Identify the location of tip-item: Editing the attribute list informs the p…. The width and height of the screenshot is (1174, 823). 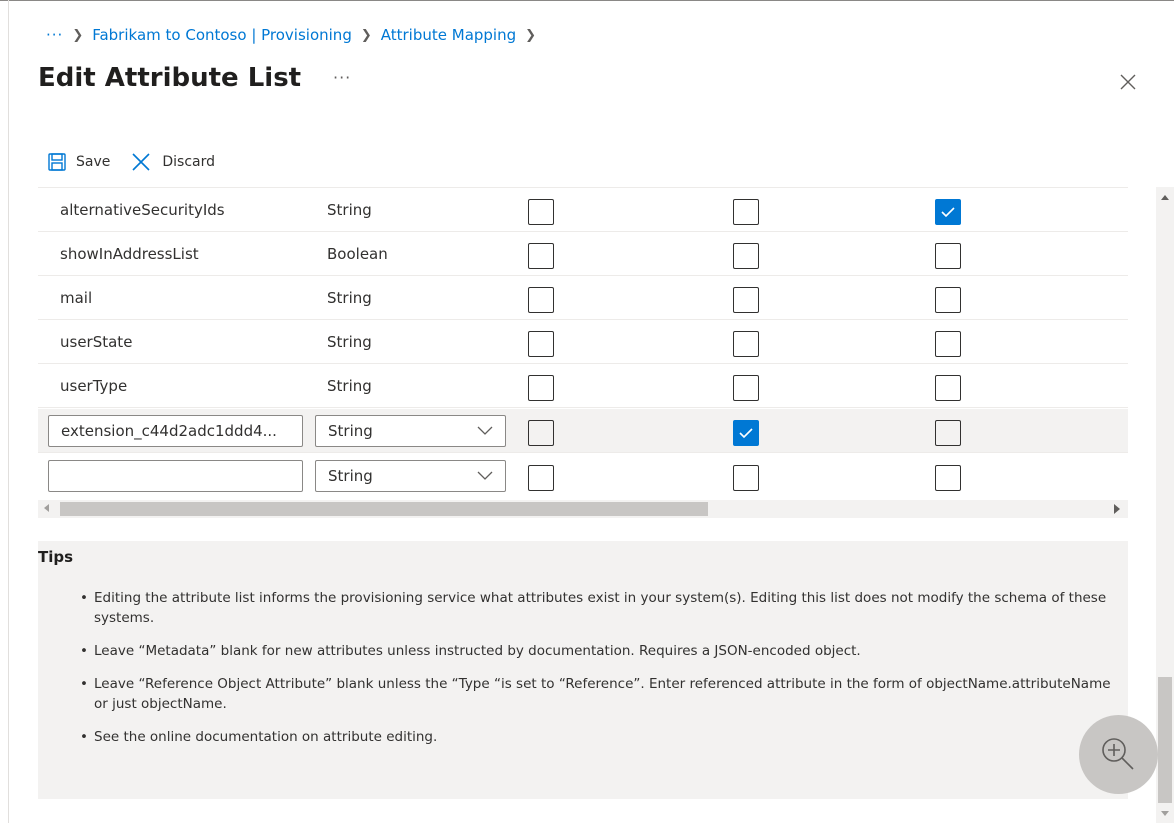
(600, 608).